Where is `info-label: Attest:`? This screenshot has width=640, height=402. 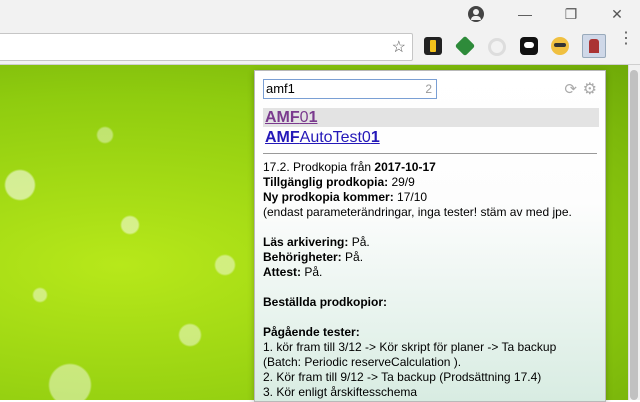 info-label: Attest: is located at coordinates (282, 272).